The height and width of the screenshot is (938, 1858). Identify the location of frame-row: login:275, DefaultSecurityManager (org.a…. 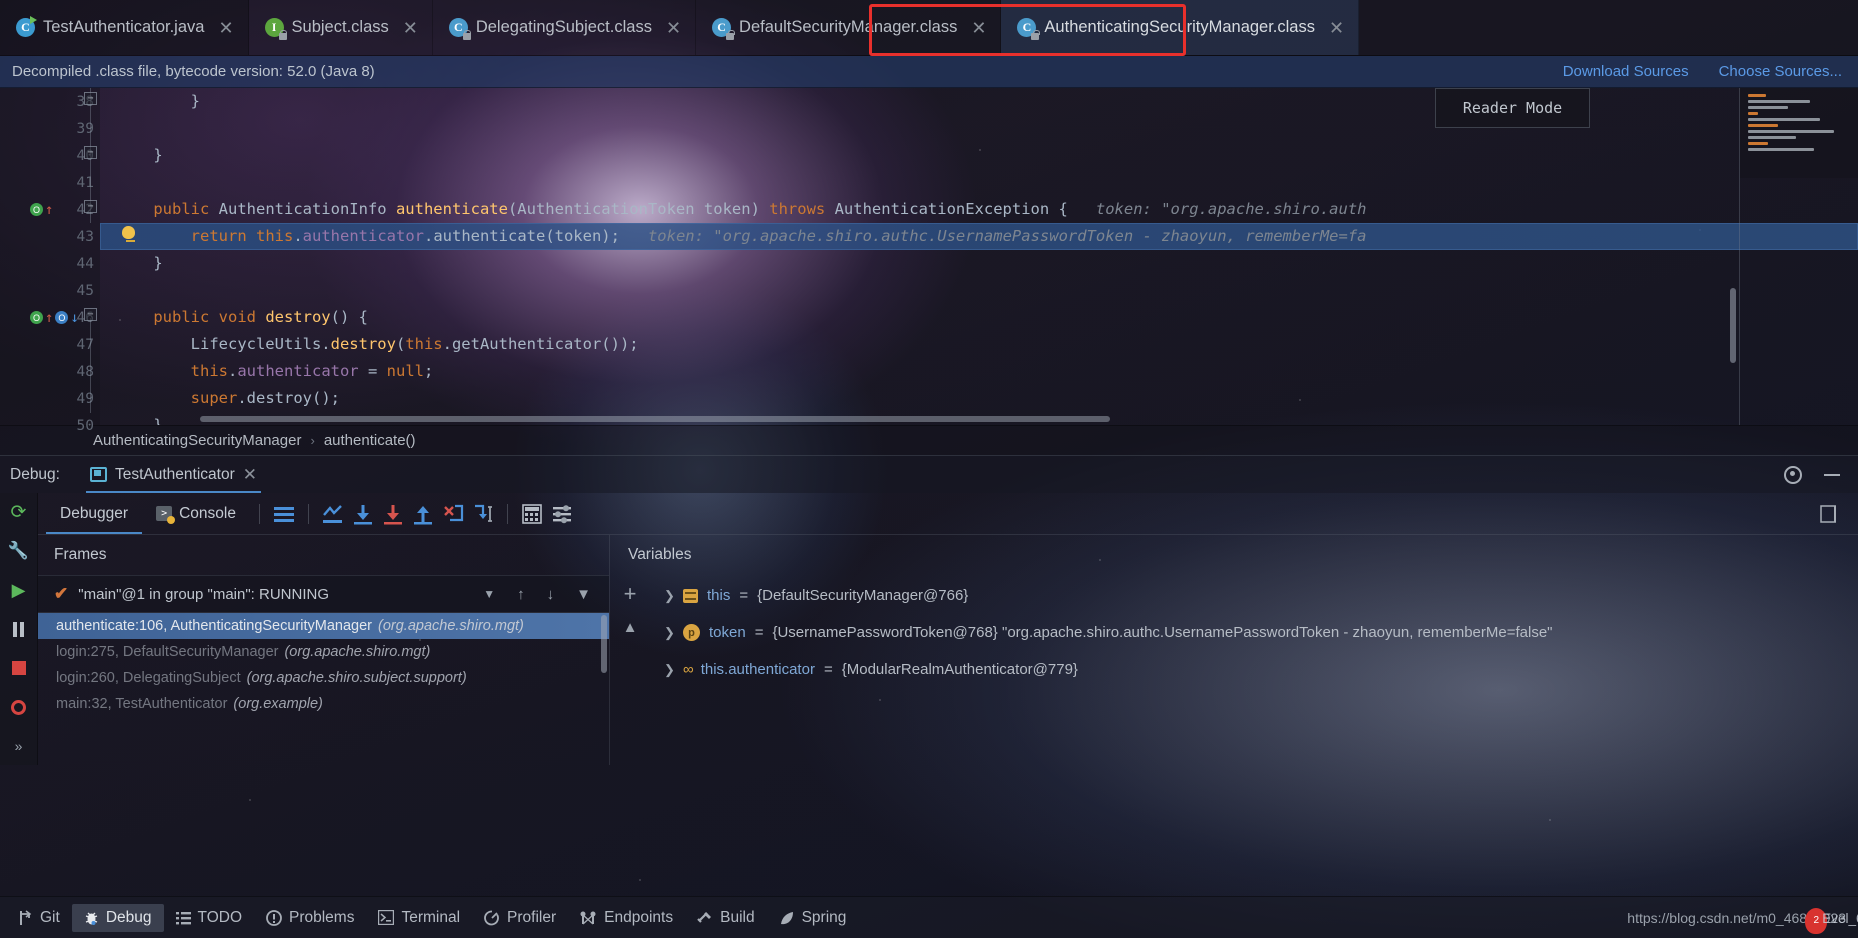
(323, 652).